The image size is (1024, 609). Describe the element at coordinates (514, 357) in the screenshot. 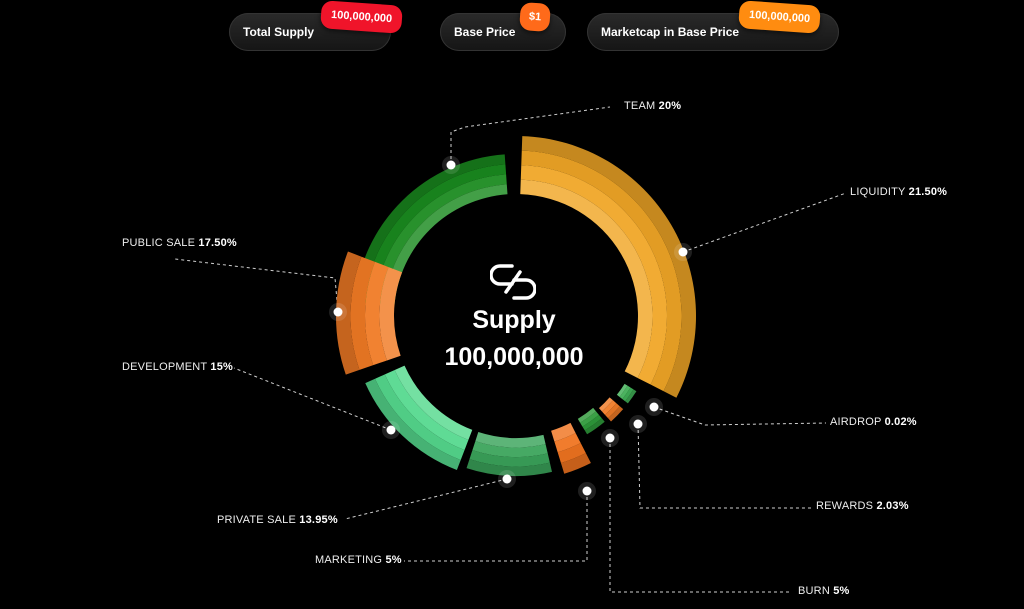

I see `center-value: 100,000,000` at that location.